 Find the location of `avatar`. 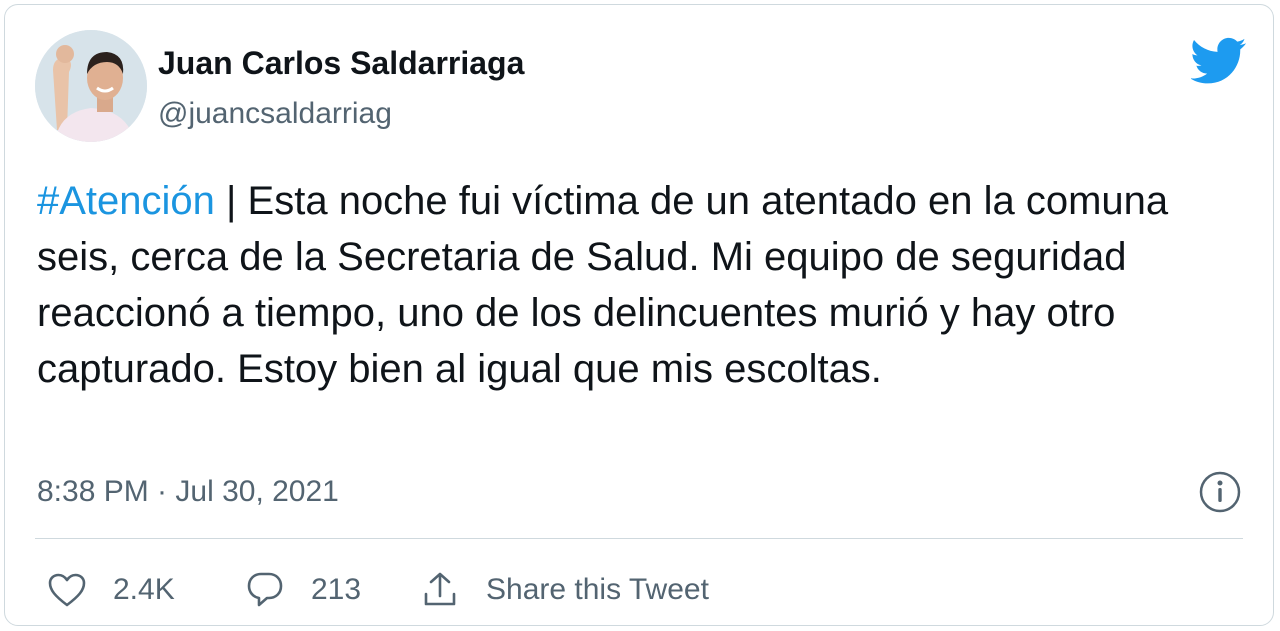

avatar is located at coordinates (91, 86).